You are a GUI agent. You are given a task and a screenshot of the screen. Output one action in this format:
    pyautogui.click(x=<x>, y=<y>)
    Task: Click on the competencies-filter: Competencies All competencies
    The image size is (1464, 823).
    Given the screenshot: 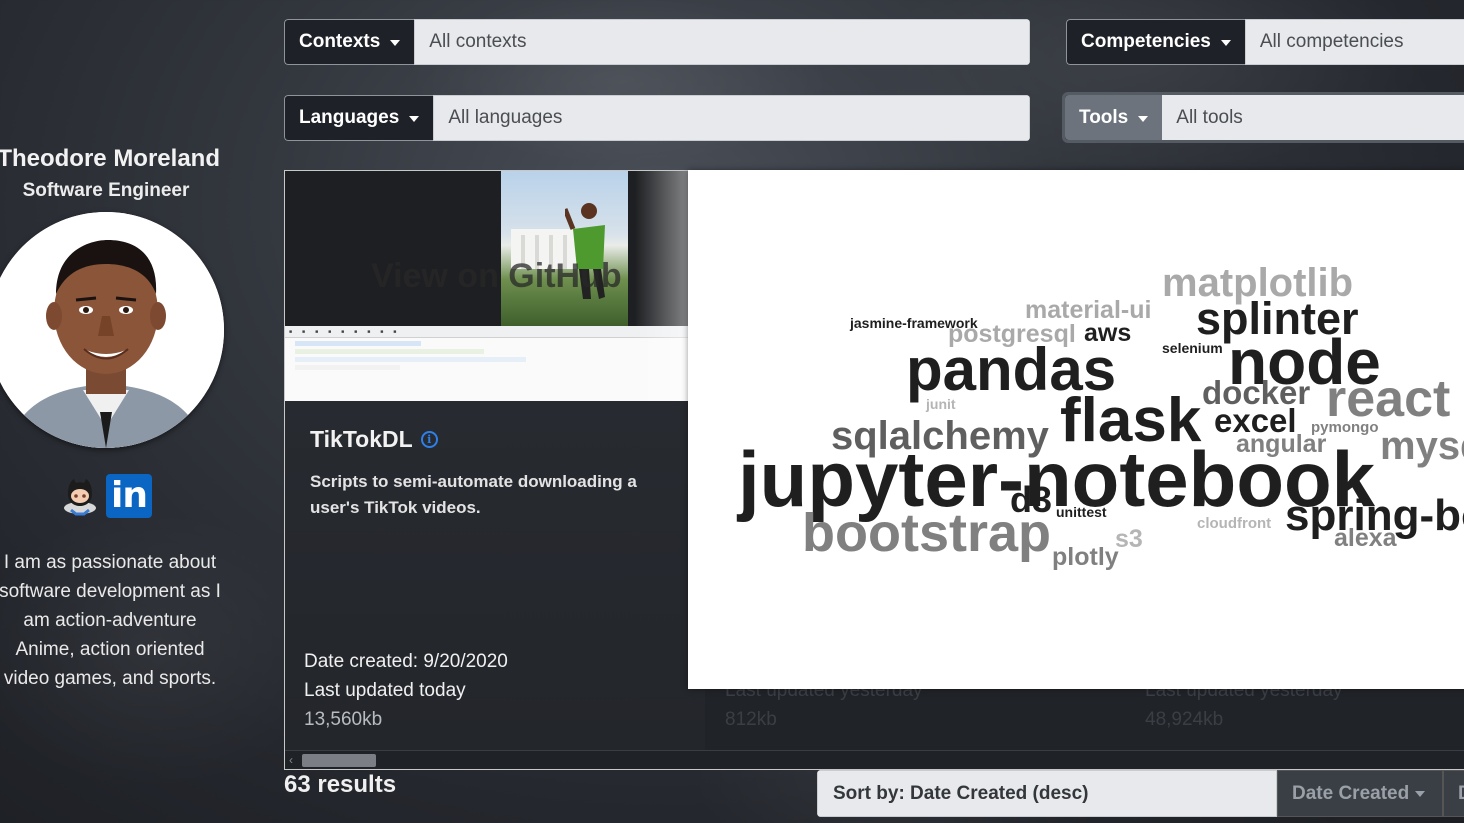 What is the action you would take?
    pyautogui.click(x=1265, y=42)
    